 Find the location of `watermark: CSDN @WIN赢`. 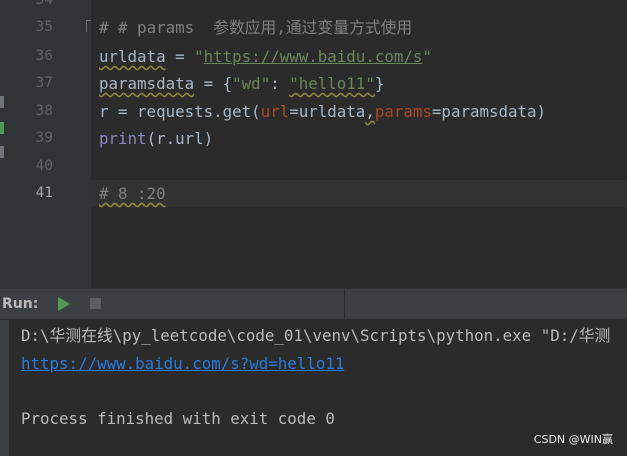

watermark: CSDN @WIN赢 is located at coordinates (573, 439).